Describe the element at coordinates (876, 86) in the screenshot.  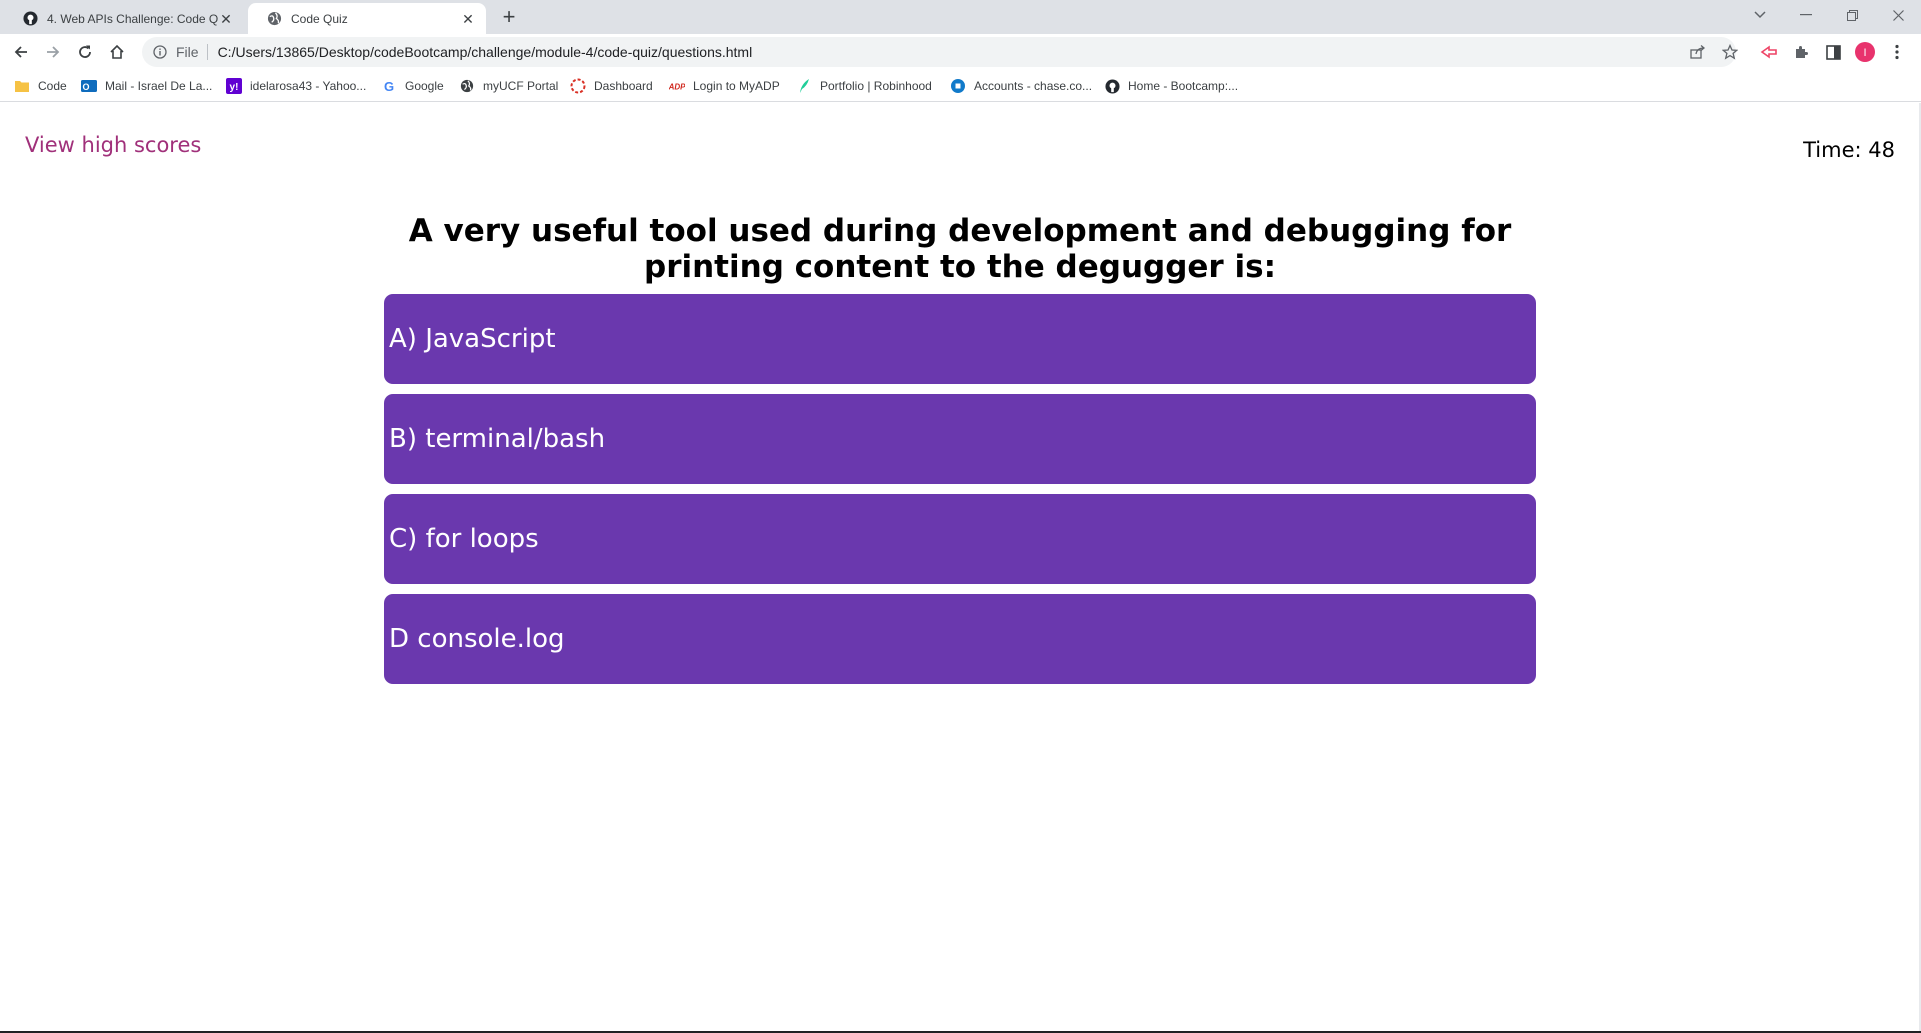
I see `bookmark-label: Portfolio | Robinhood` at that location.